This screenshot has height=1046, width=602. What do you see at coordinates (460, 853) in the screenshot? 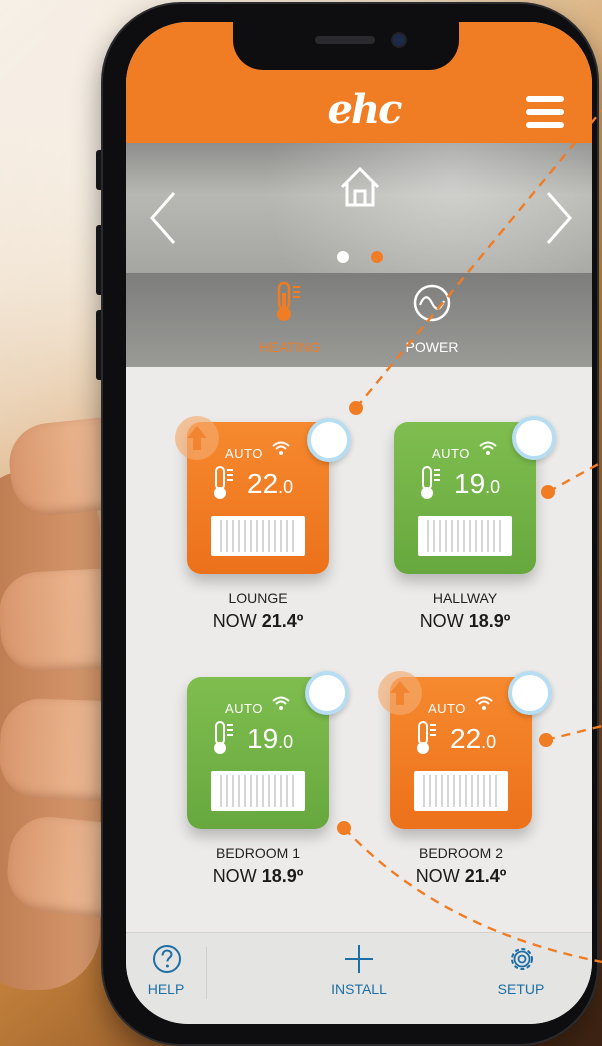
I see `room-name: BEDROOM 2` at bounding box center [460, 853].